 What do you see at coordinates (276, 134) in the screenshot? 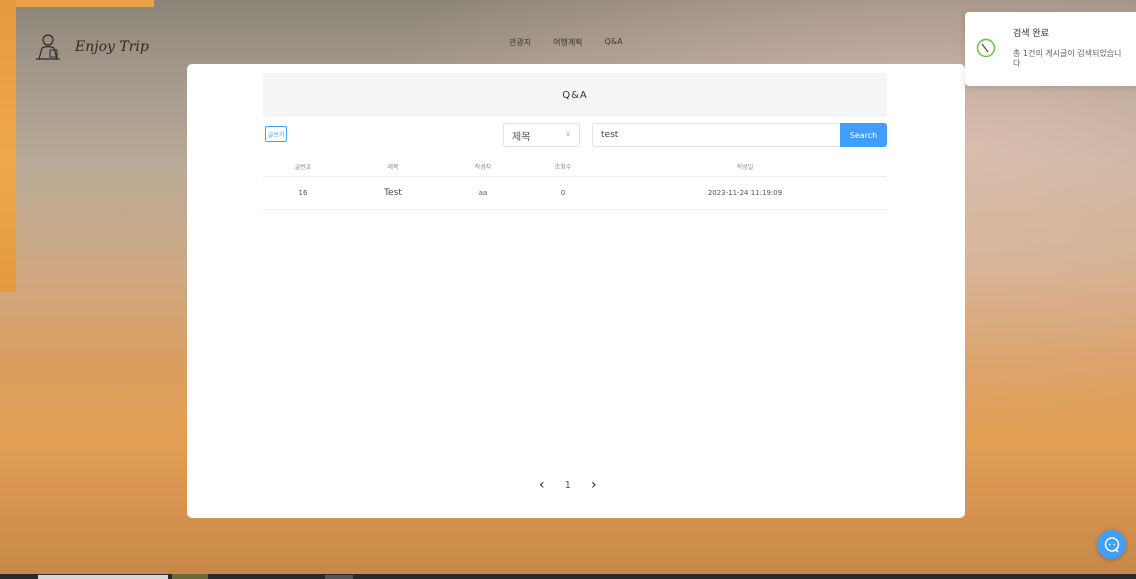
I see `write-button: 글쓰기` at bounding box center [276, 134].